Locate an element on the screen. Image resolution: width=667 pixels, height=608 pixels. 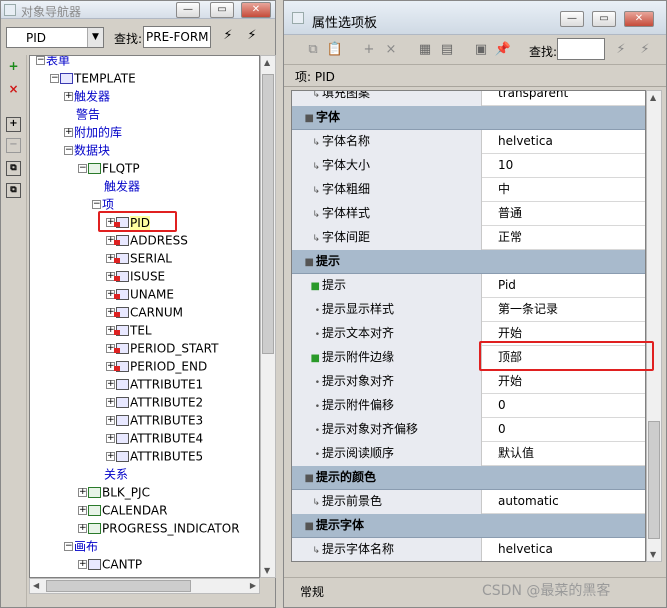
palette-find-previous-icon: ⚡ is located at coordinates (645, 50).